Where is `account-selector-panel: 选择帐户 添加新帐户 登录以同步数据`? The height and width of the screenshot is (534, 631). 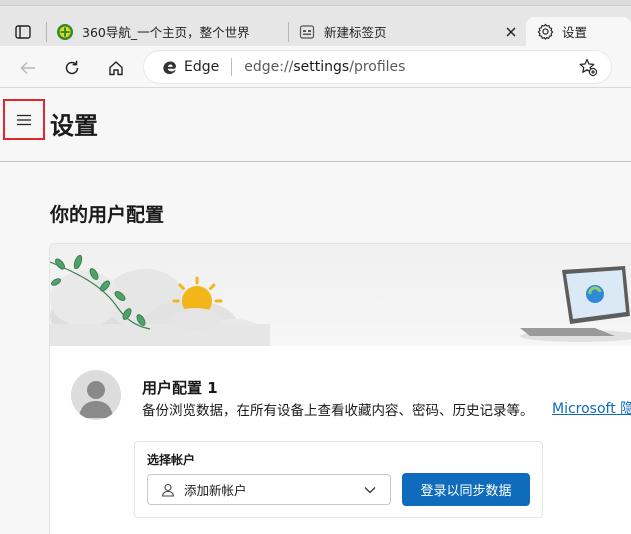
account-selector-panel: 选择帐户 添加新帐户 登录以同步数据 is located at coordinates (338, 479).